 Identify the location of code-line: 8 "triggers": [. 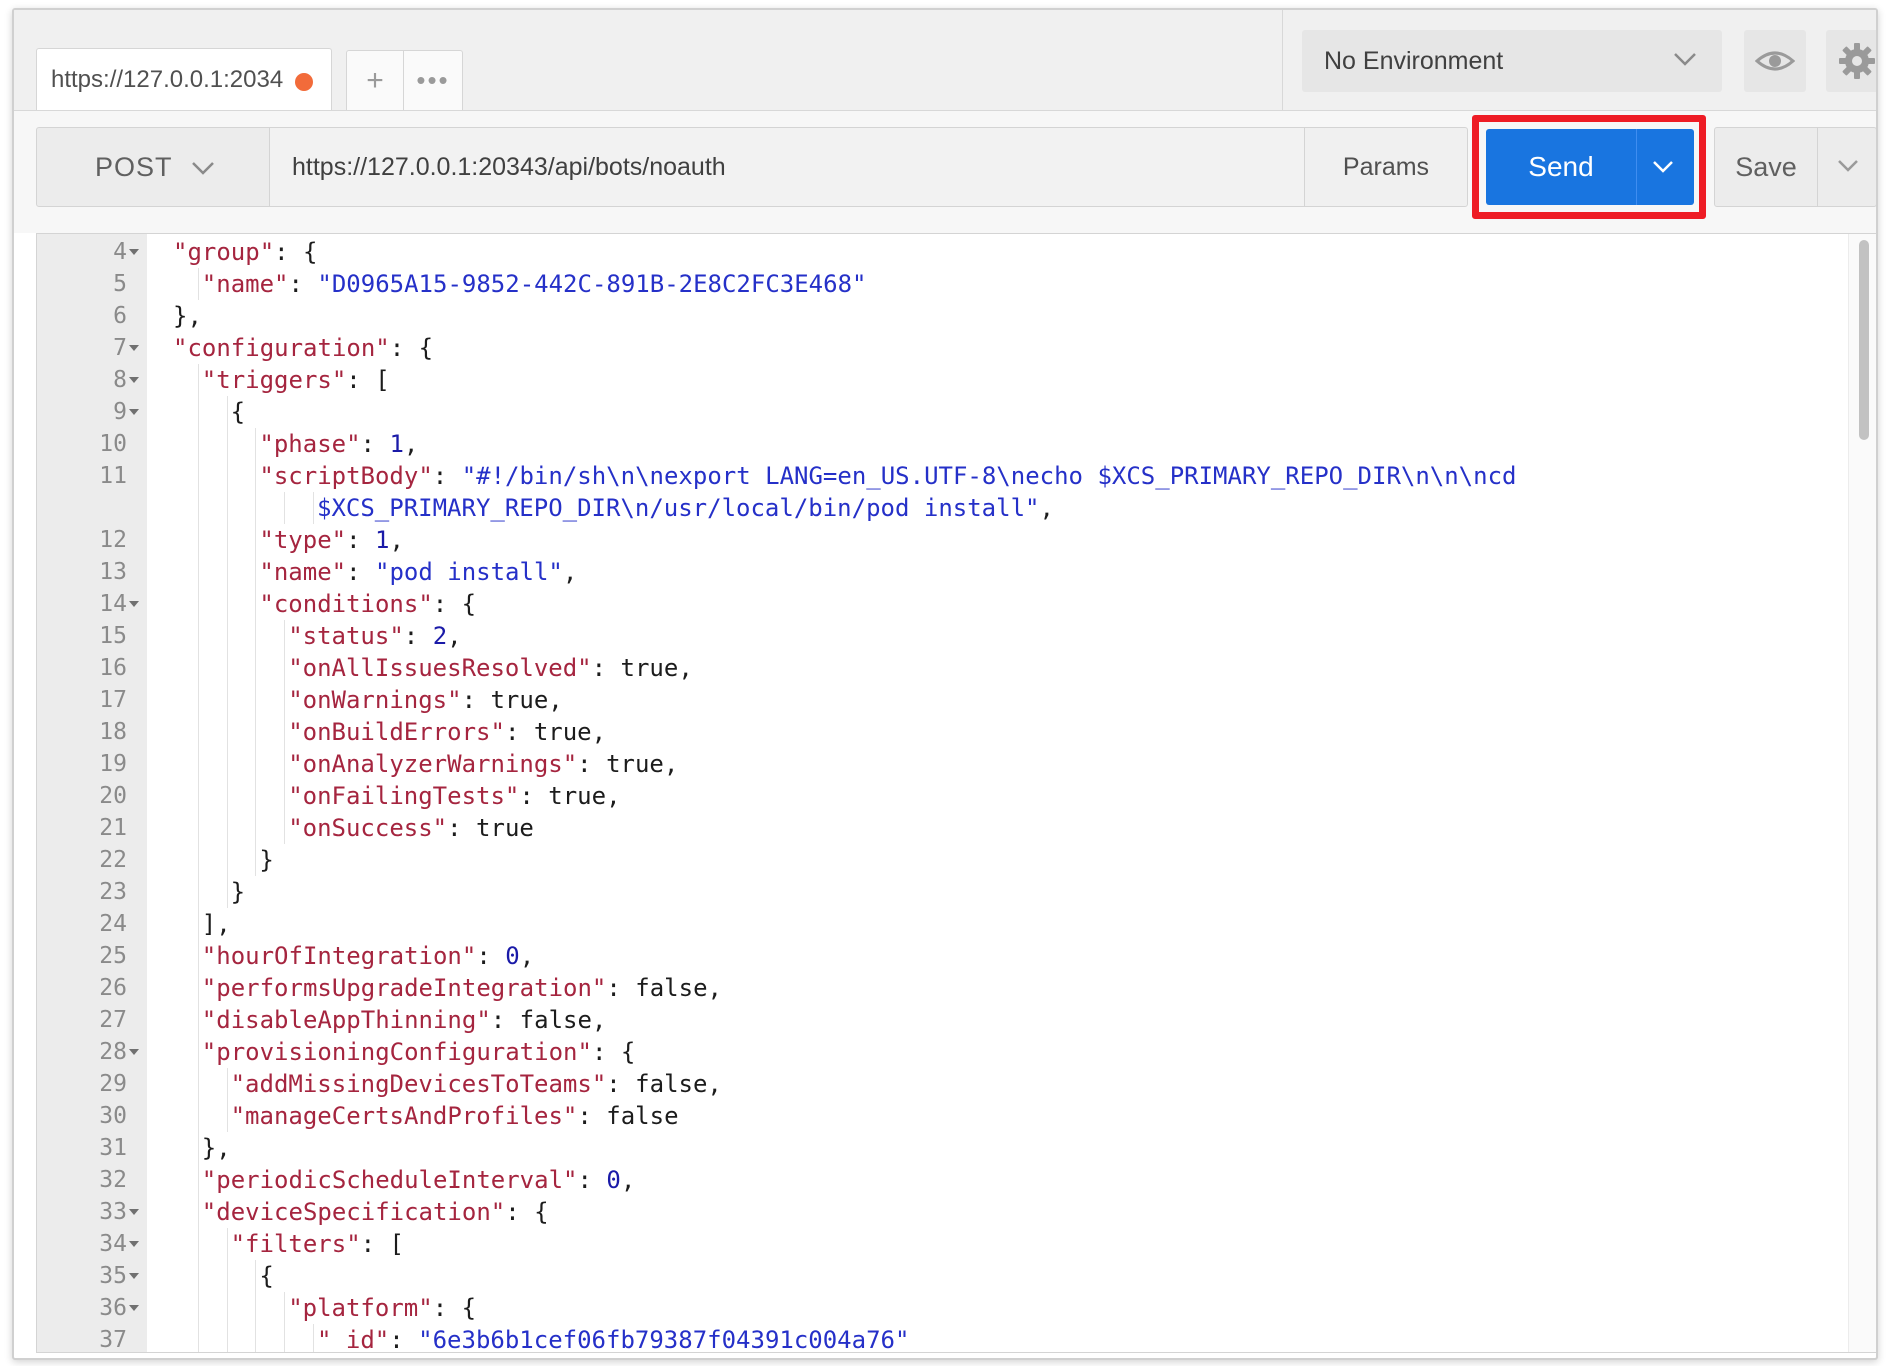
(956, 380).